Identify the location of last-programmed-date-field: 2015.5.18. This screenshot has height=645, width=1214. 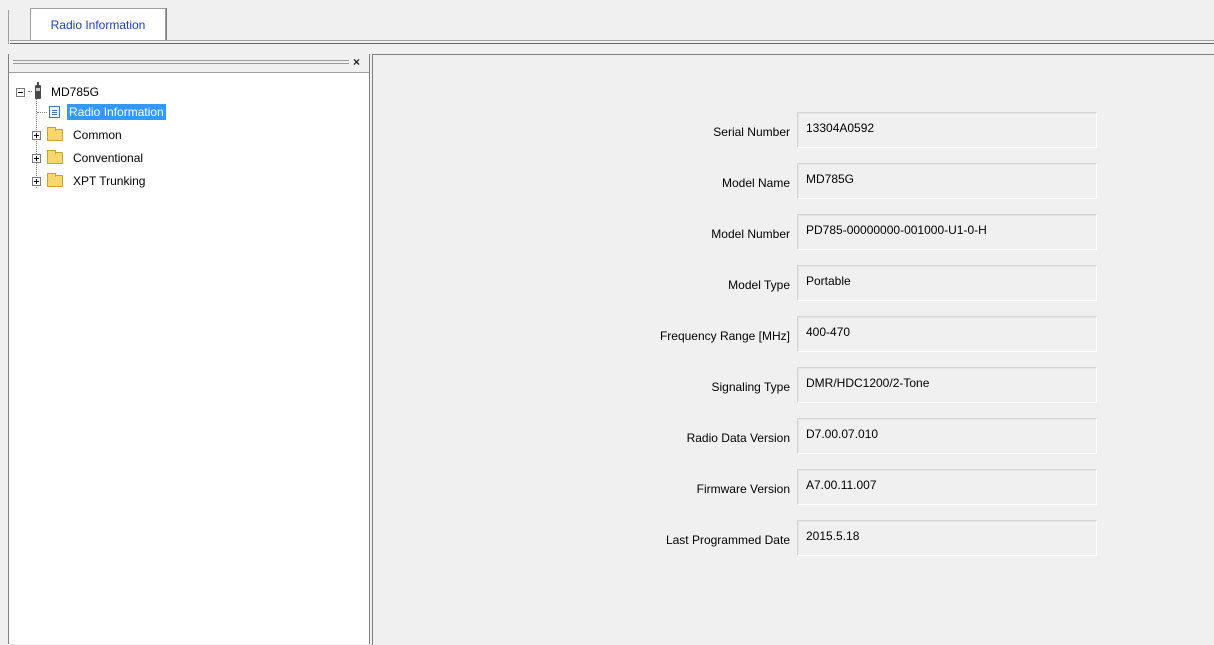
(947, 538).